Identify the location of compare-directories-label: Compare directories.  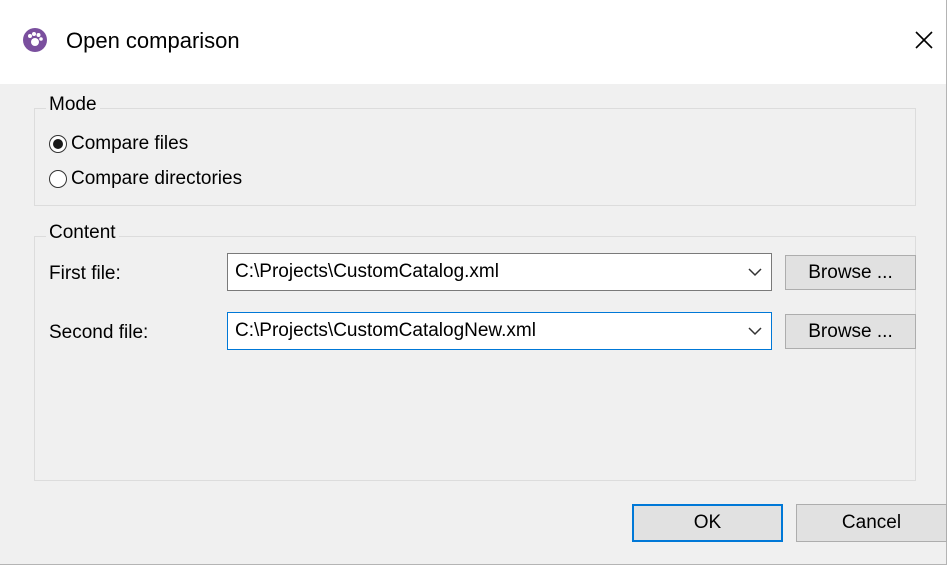
(157, 178).